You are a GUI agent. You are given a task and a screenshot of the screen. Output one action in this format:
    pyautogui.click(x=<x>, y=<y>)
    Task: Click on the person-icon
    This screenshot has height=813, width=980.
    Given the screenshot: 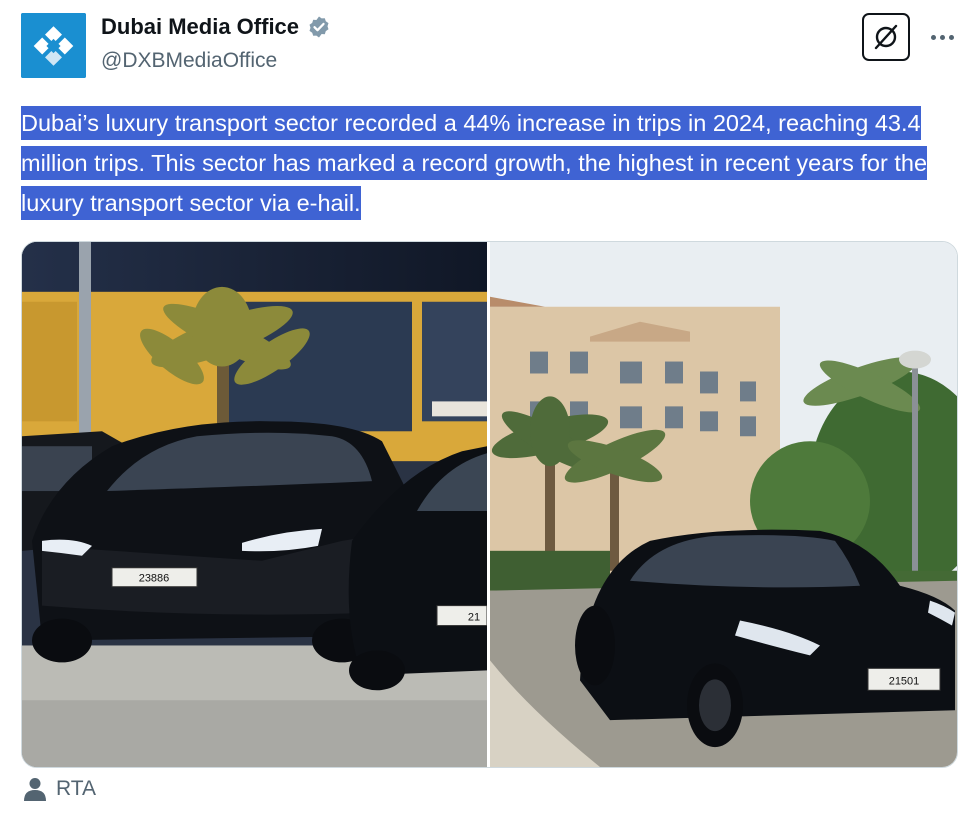 What is the action you would take?
    pyautogui.click(x=35, y=789)
    